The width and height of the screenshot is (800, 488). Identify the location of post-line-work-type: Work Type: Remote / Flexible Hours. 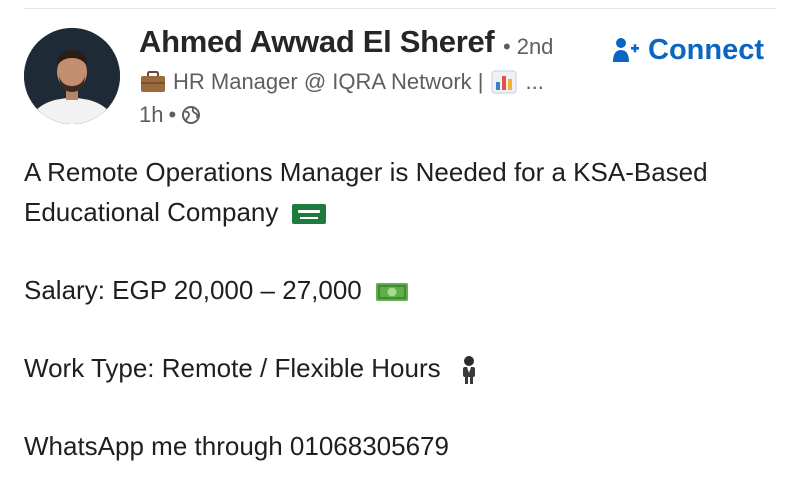
(404, 368).